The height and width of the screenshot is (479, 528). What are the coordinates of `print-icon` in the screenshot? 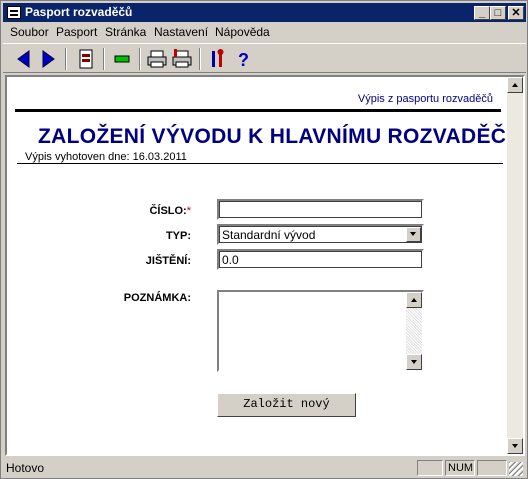 It's located at (157, 59).